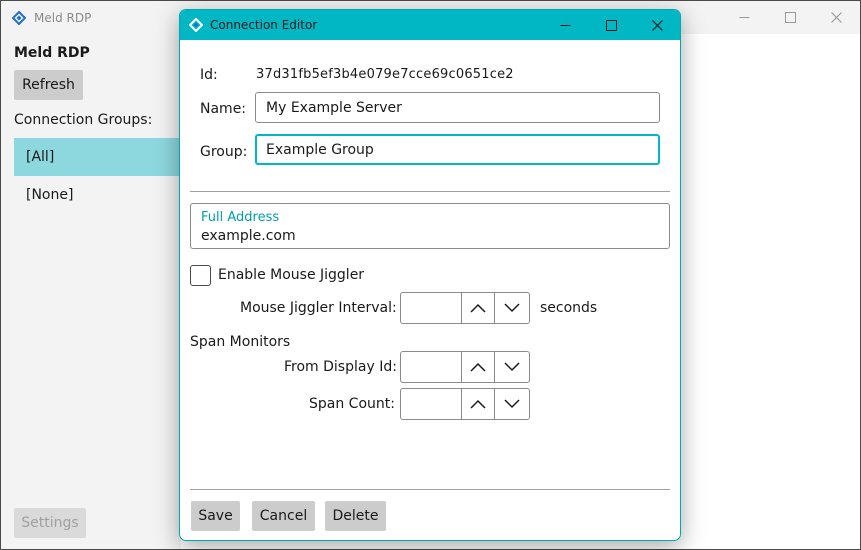 The height and width of the screenshot is (550, 861). I want to click on name-input-value: My Example Server, so click(334, 107).